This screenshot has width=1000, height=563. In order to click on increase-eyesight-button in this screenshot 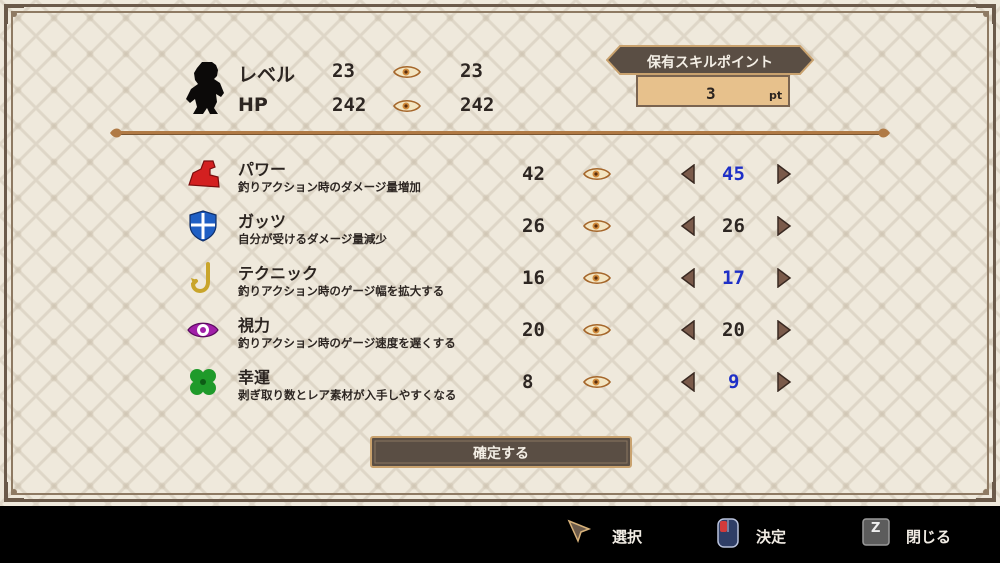, I will do `click(784, 330)`.